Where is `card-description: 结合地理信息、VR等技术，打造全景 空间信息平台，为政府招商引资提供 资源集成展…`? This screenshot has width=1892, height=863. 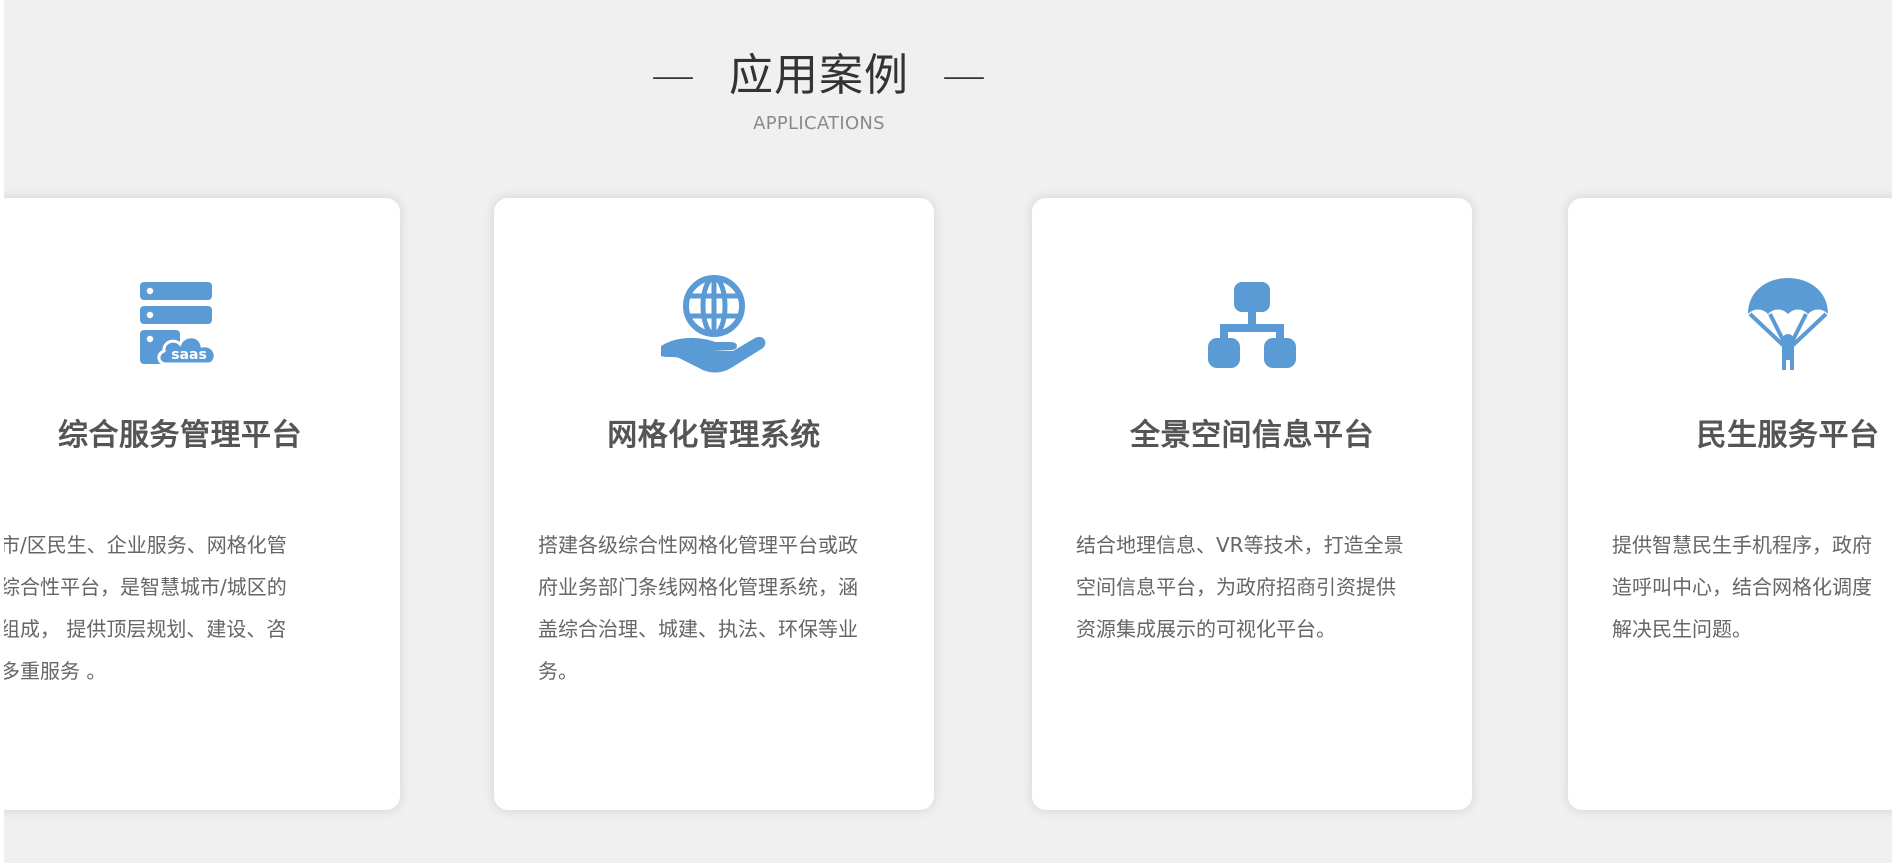
card-description: 结合地理信息、VR等技术，打造全景 空间信息平台，为政府招商引资提供 资源集成展… is located at coordinates (1254, 587).